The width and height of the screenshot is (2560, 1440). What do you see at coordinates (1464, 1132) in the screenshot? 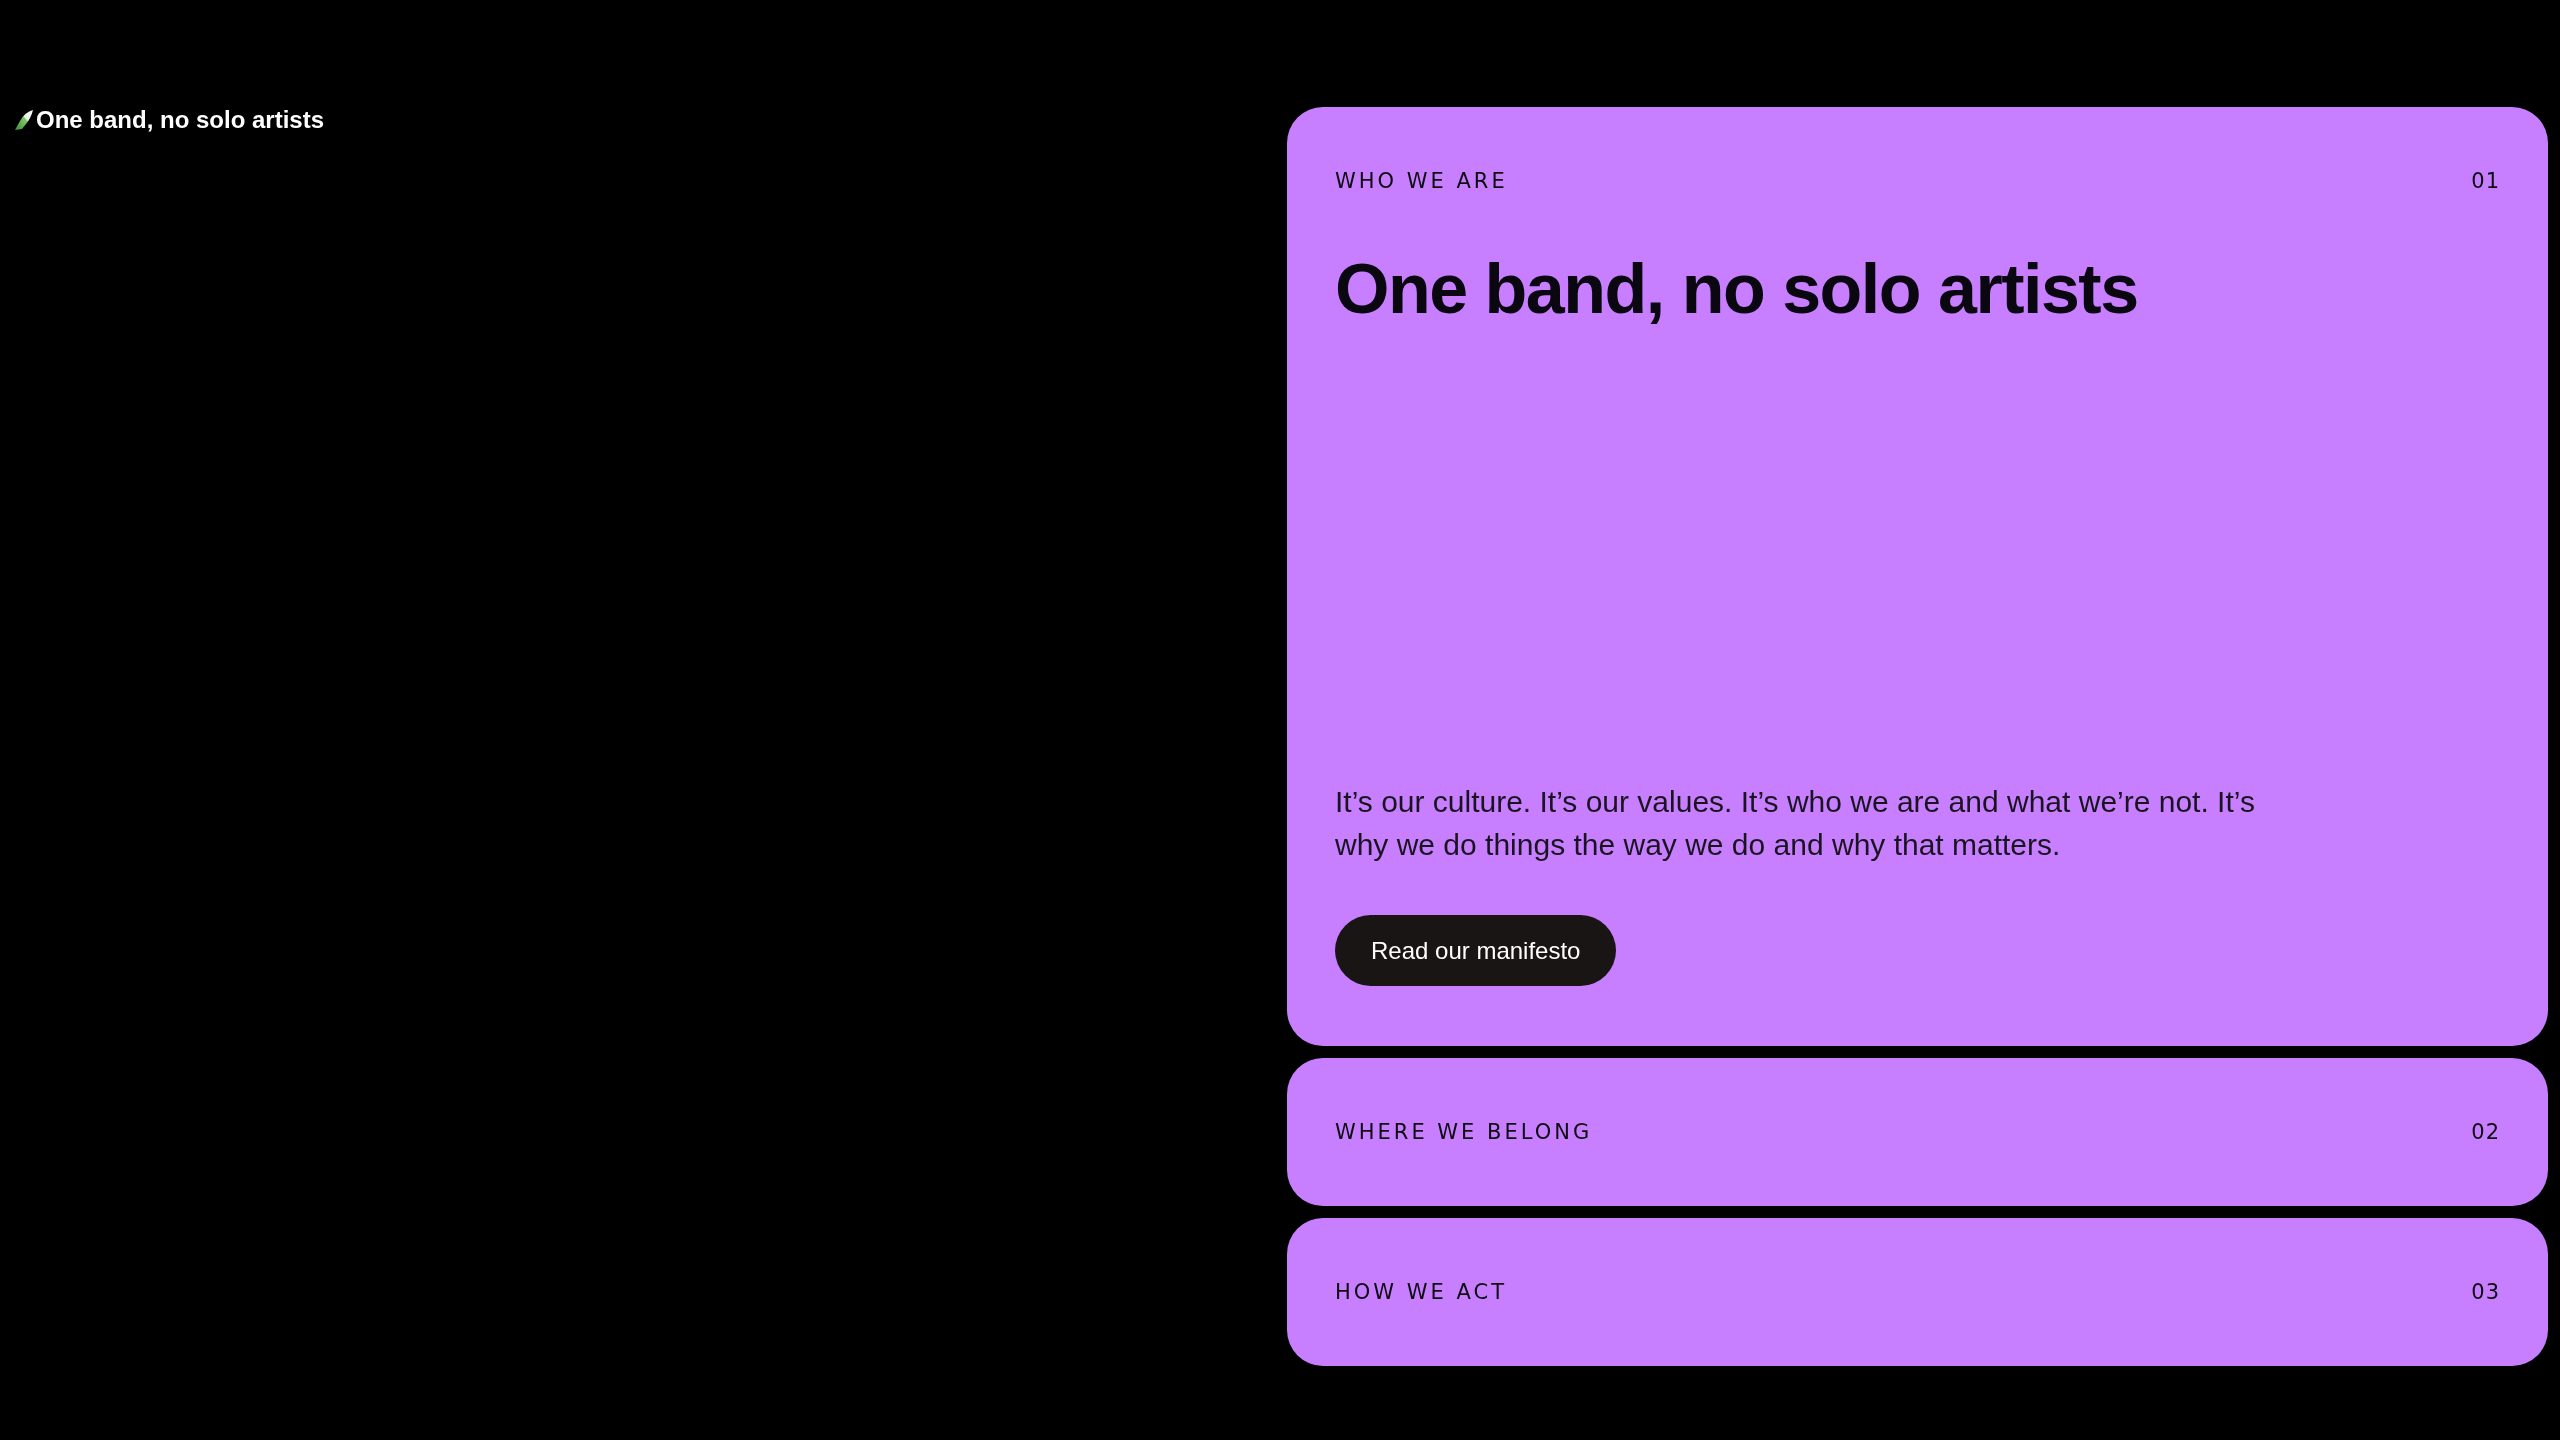
I see `section-label: WHERE WE BELONG` at bounding box center [1464, 1132].